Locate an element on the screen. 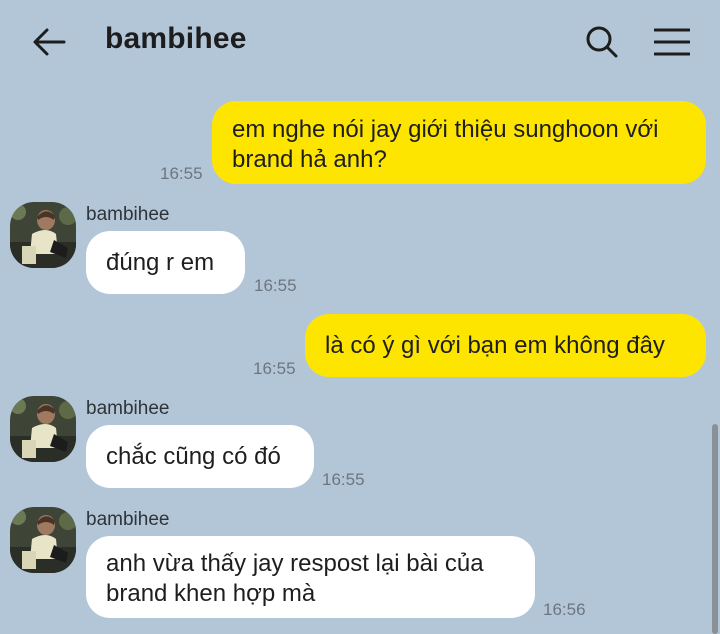  search-icon is located at coordinates (602, 42).